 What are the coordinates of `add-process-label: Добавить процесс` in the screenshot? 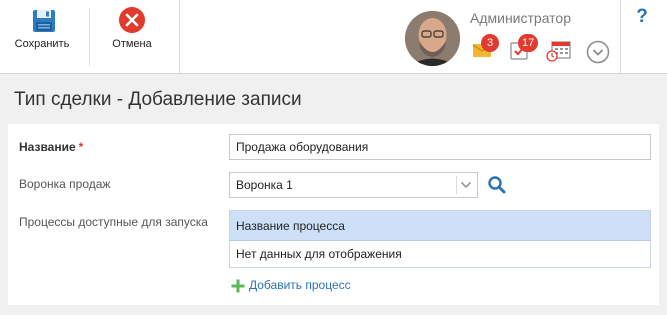 It's located at (300, 285).